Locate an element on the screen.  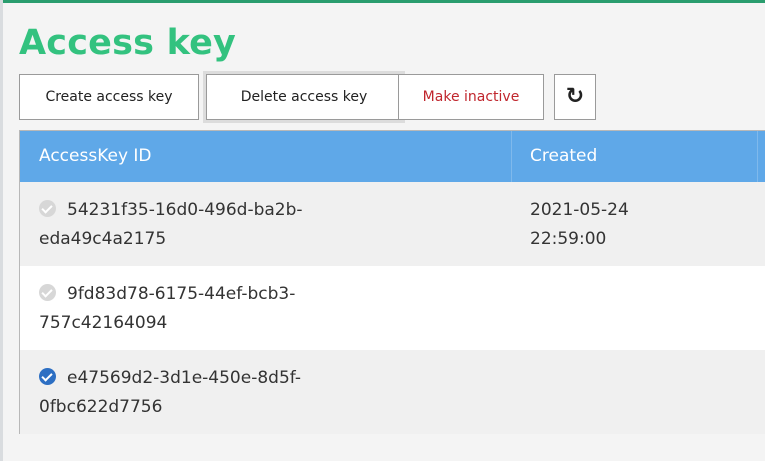
refresh-icon: ↻ is located at coordinates (575, 96).